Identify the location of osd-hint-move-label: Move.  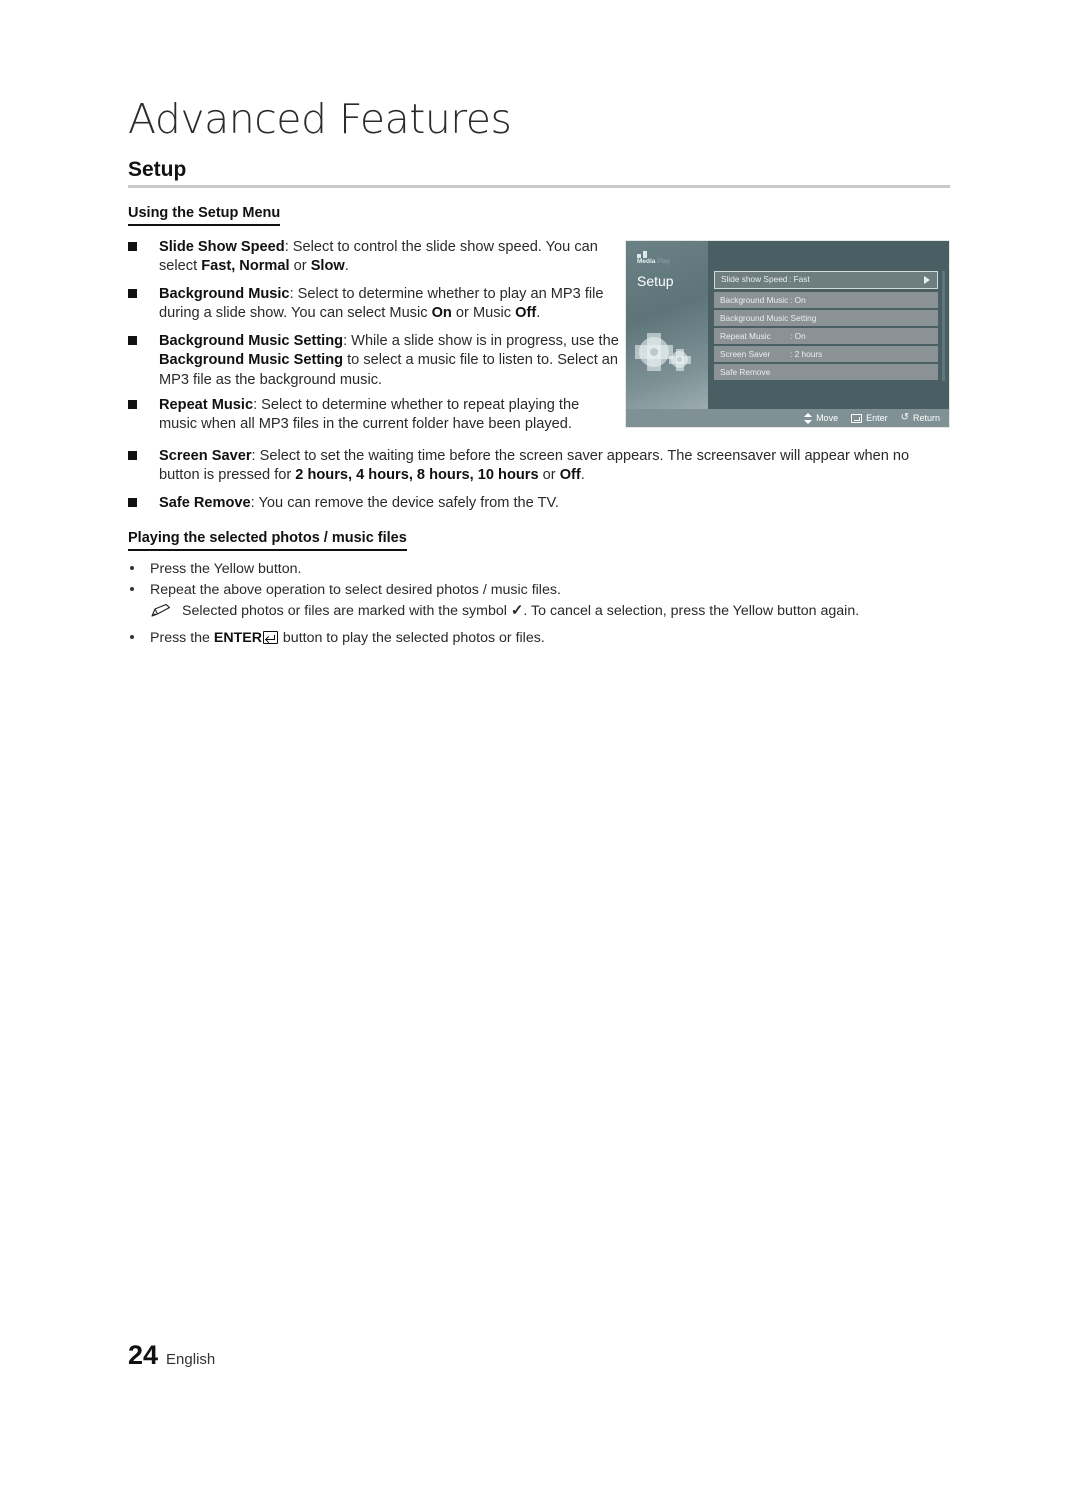
(827, 418).